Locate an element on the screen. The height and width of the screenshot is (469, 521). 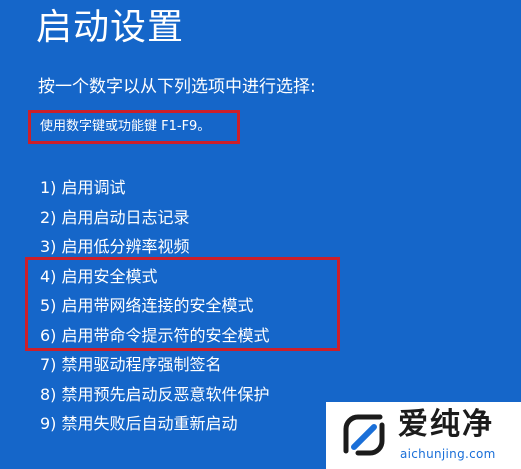
instruction-text: 按一个数字以从下列选项中进行选择: is located at coordinates (177, 87).